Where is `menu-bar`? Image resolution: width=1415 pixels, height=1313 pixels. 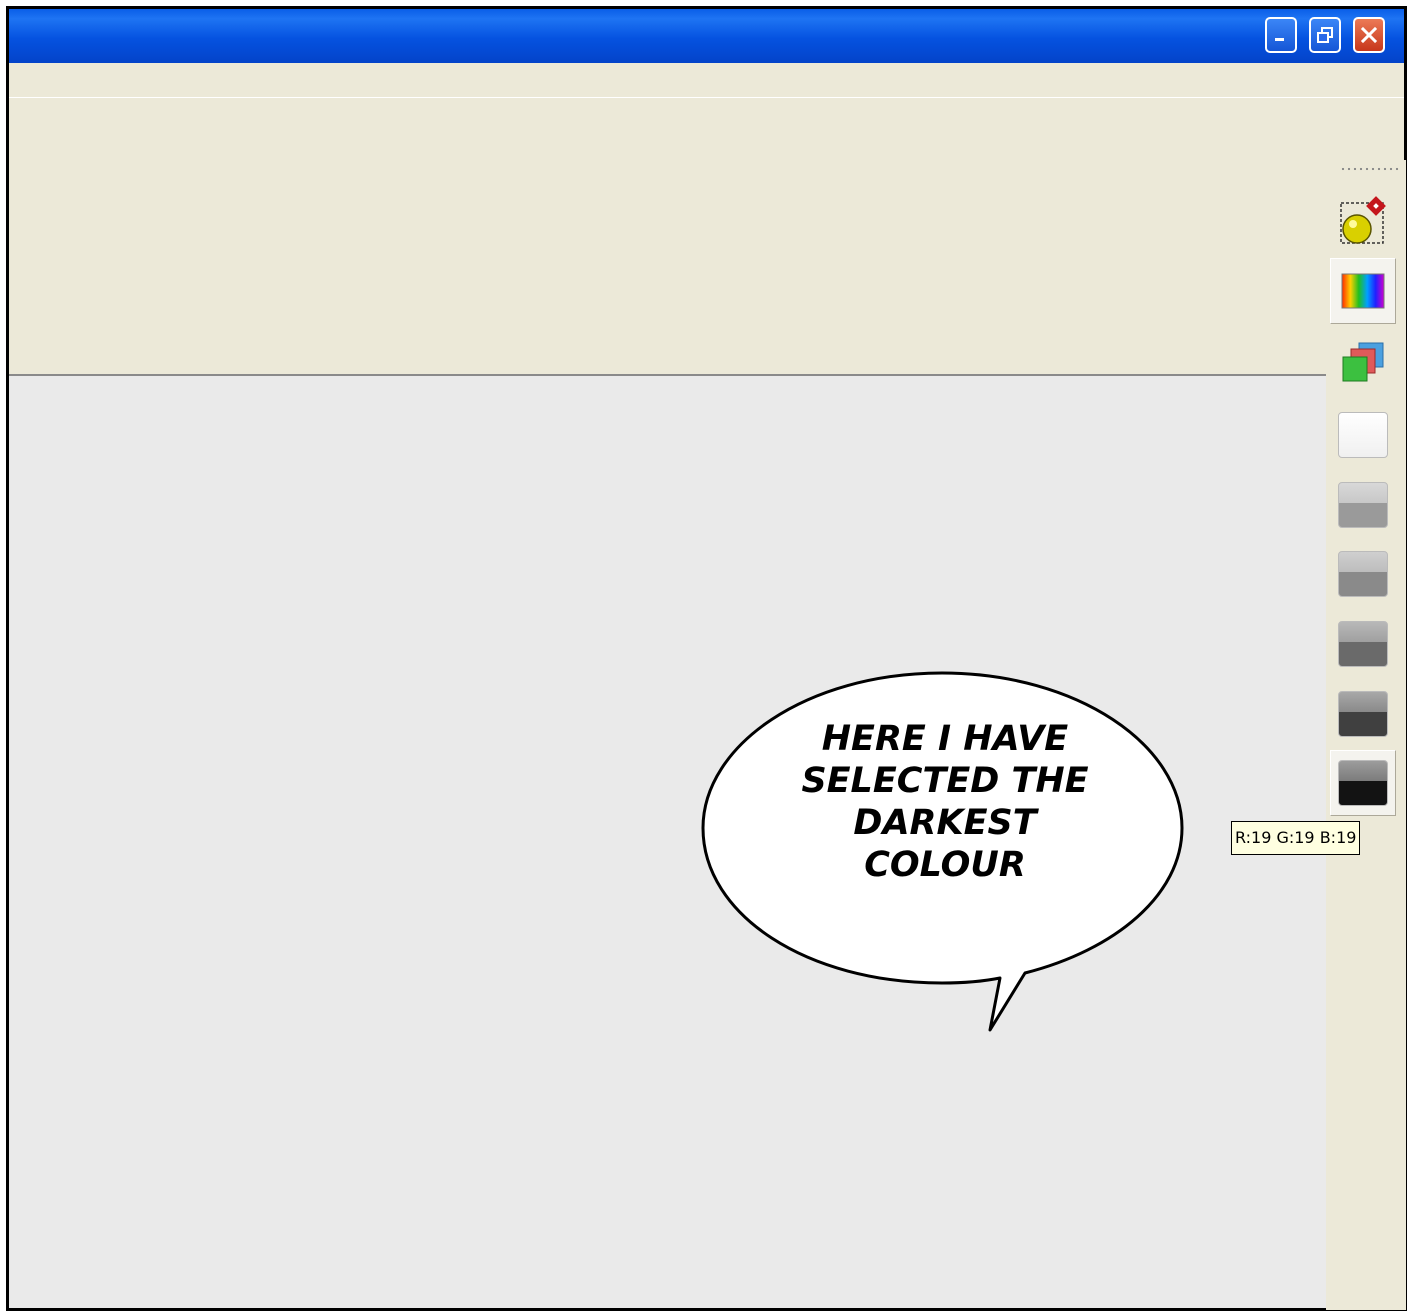
menu-bar is located at coordinates (706, 80).